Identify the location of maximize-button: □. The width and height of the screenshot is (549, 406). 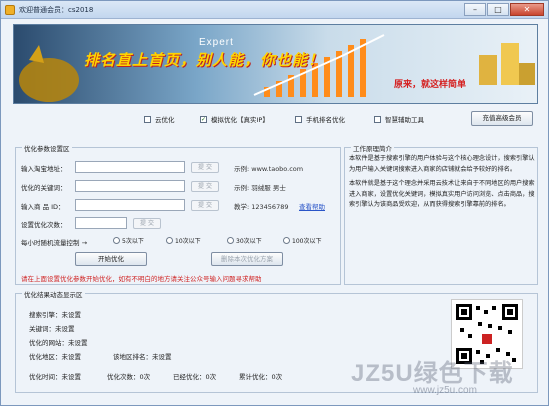
(498, 9).